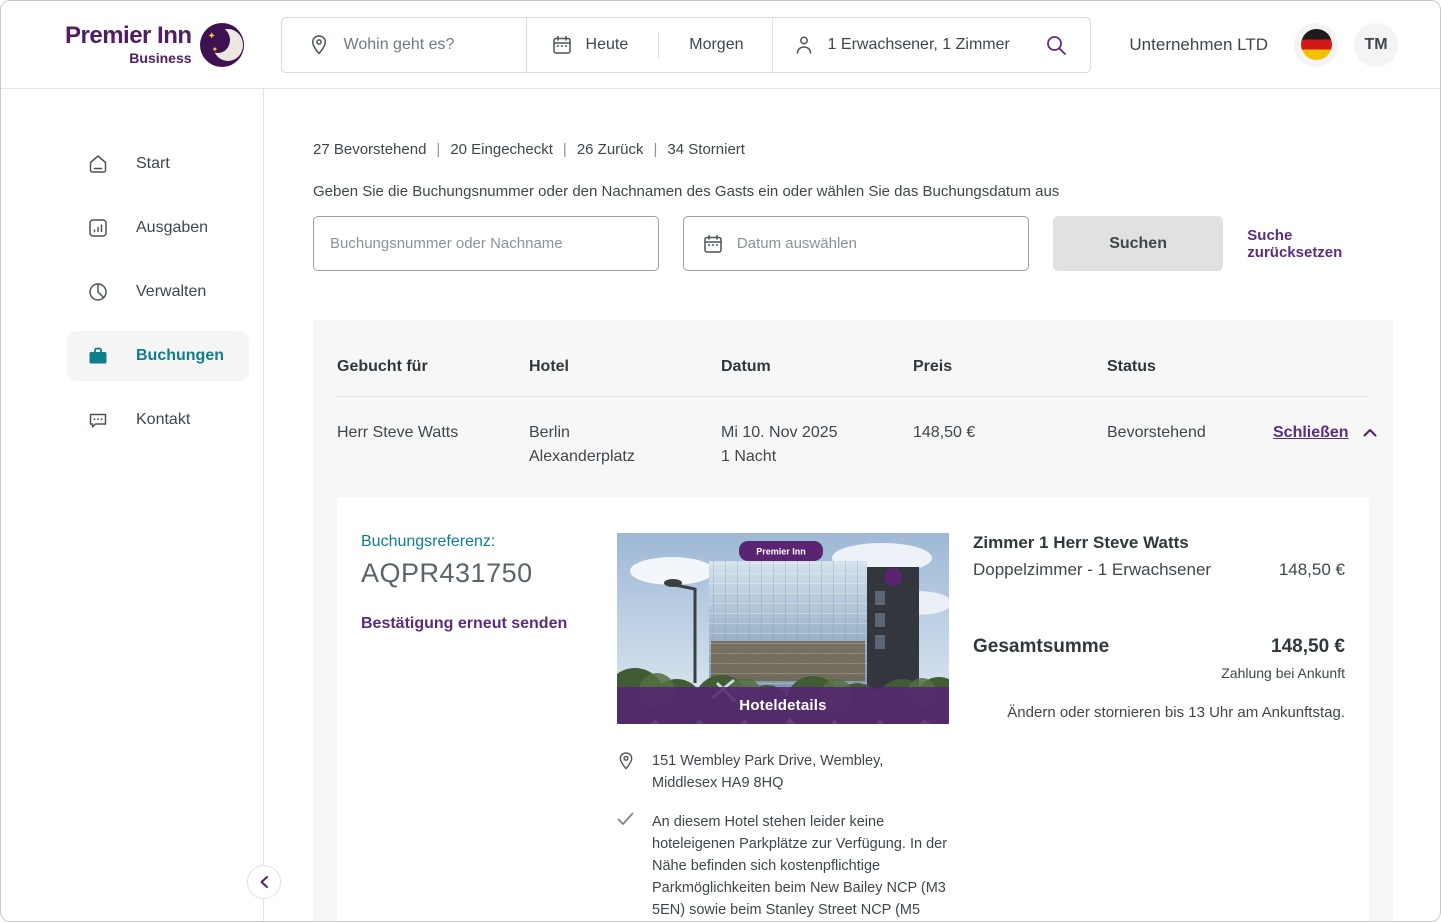 Image resolution: width=1441 pixels, height=922 pixels. What do you see at coordinates (1370, 433) in the screenshot?
I see `chevron-up-icon` at bounding box center [1370, 433].